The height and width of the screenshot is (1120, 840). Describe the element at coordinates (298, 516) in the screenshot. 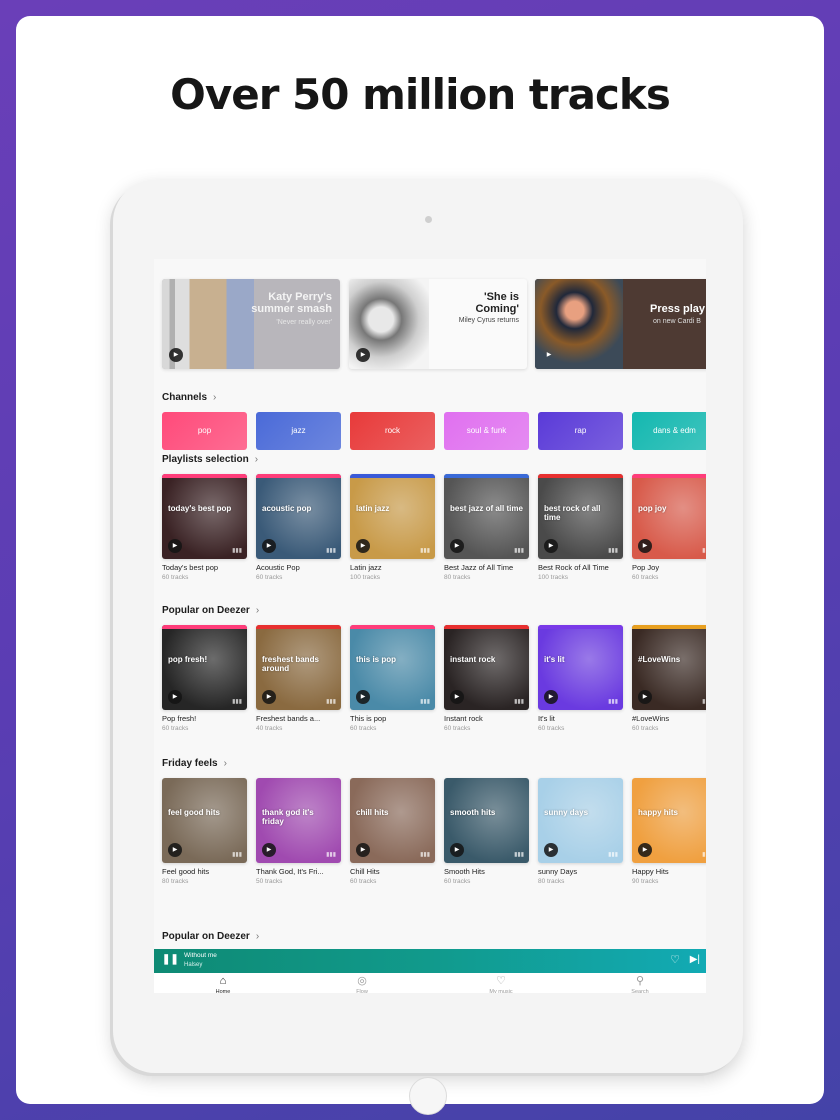

I see `playlist-cover: acoustic pop ▶ ▮▮▮` at that location.